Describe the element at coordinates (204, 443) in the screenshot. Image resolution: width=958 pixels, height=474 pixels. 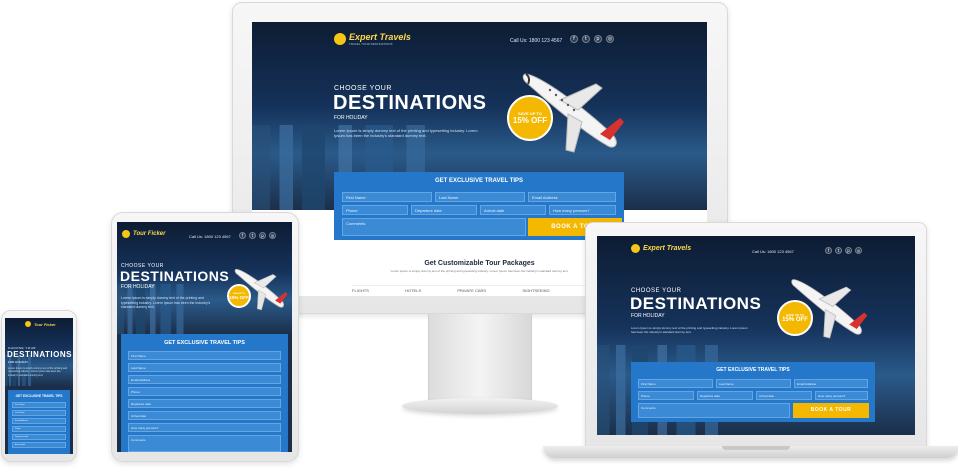
I see `tablet-comments-field: Comments` at that location.